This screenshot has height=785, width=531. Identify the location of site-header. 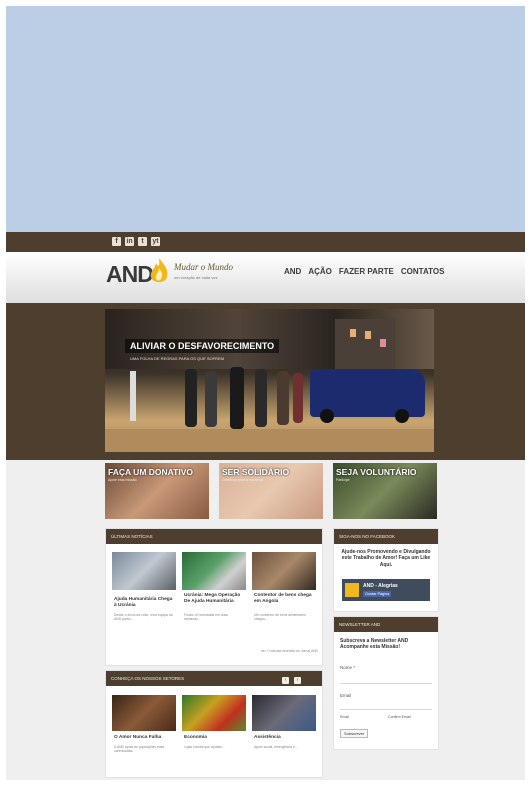
(265, 277).